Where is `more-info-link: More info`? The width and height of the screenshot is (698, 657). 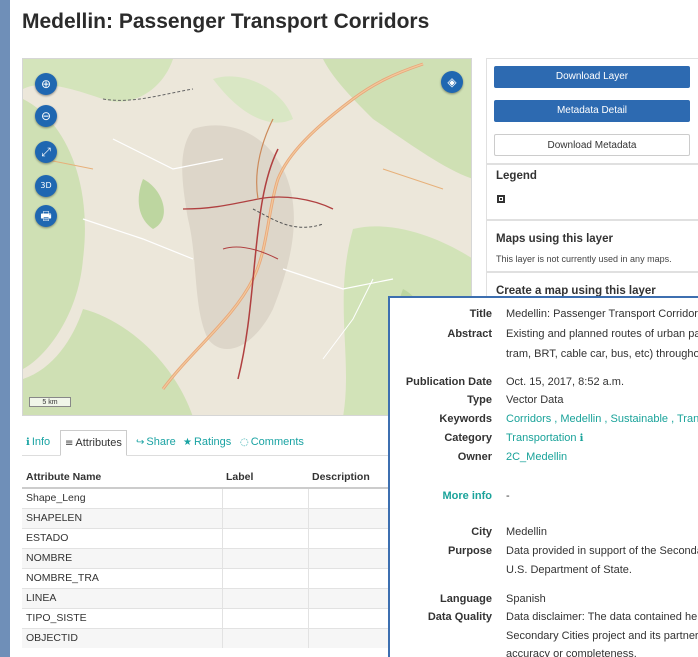
more-info-link: More info is located at coordinates (468, 496).